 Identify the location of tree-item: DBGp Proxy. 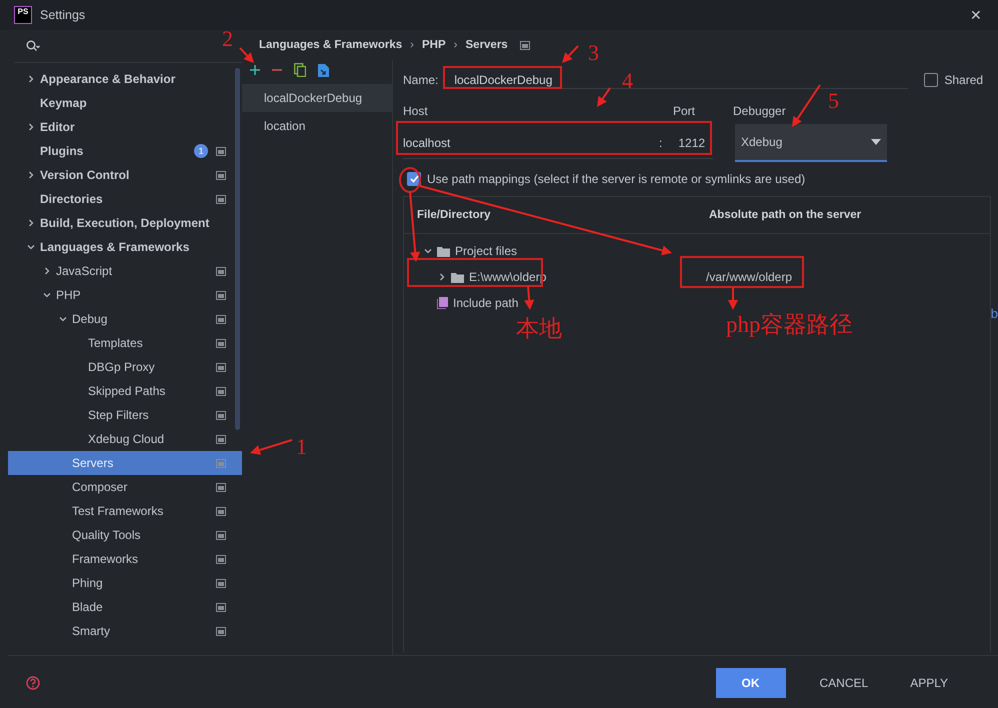
(125, 367).